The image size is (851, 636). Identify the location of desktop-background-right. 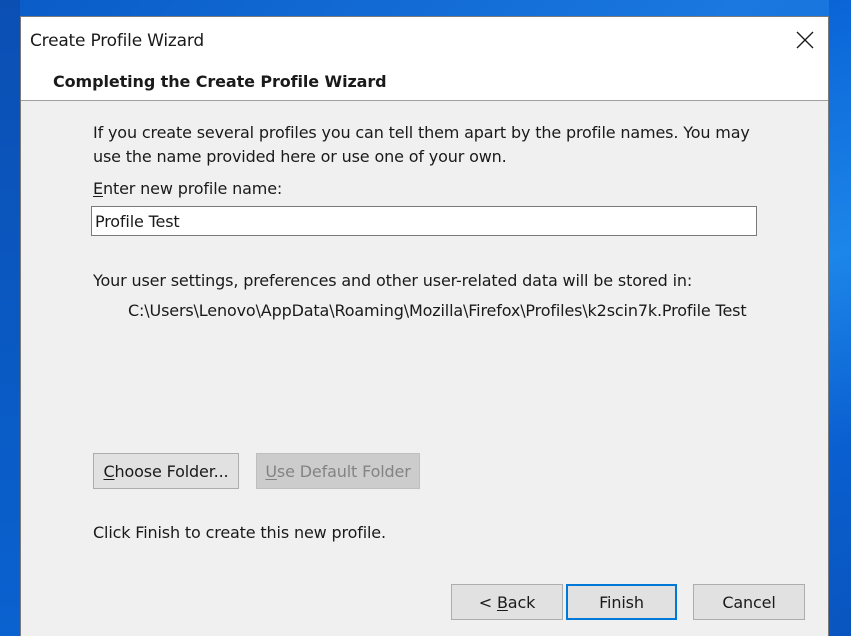
(840, 318).